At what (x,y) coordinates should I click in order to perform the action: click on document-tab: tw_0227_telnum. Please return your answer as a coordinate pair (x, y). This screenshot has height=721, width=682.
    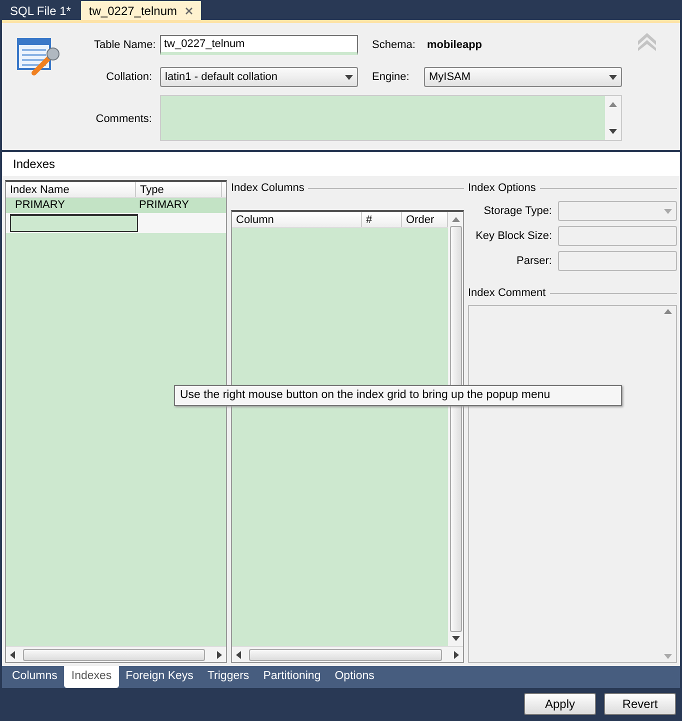
    Looking at the image, I should click on (140, 10).